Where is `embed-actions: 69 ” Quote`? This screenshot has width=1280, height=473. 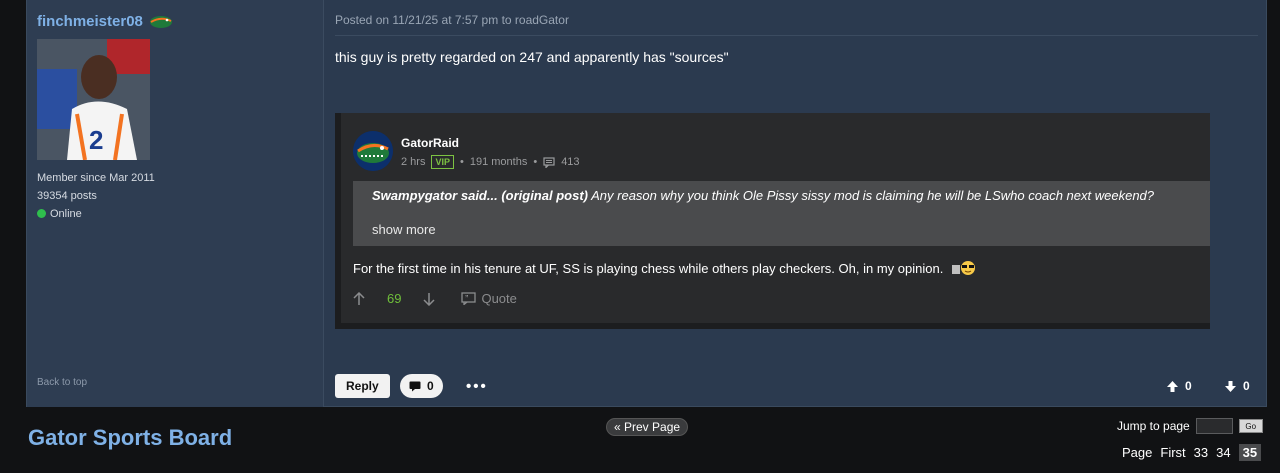 embed-actions: 69 ” Quote is located at coordinates (435, 298).